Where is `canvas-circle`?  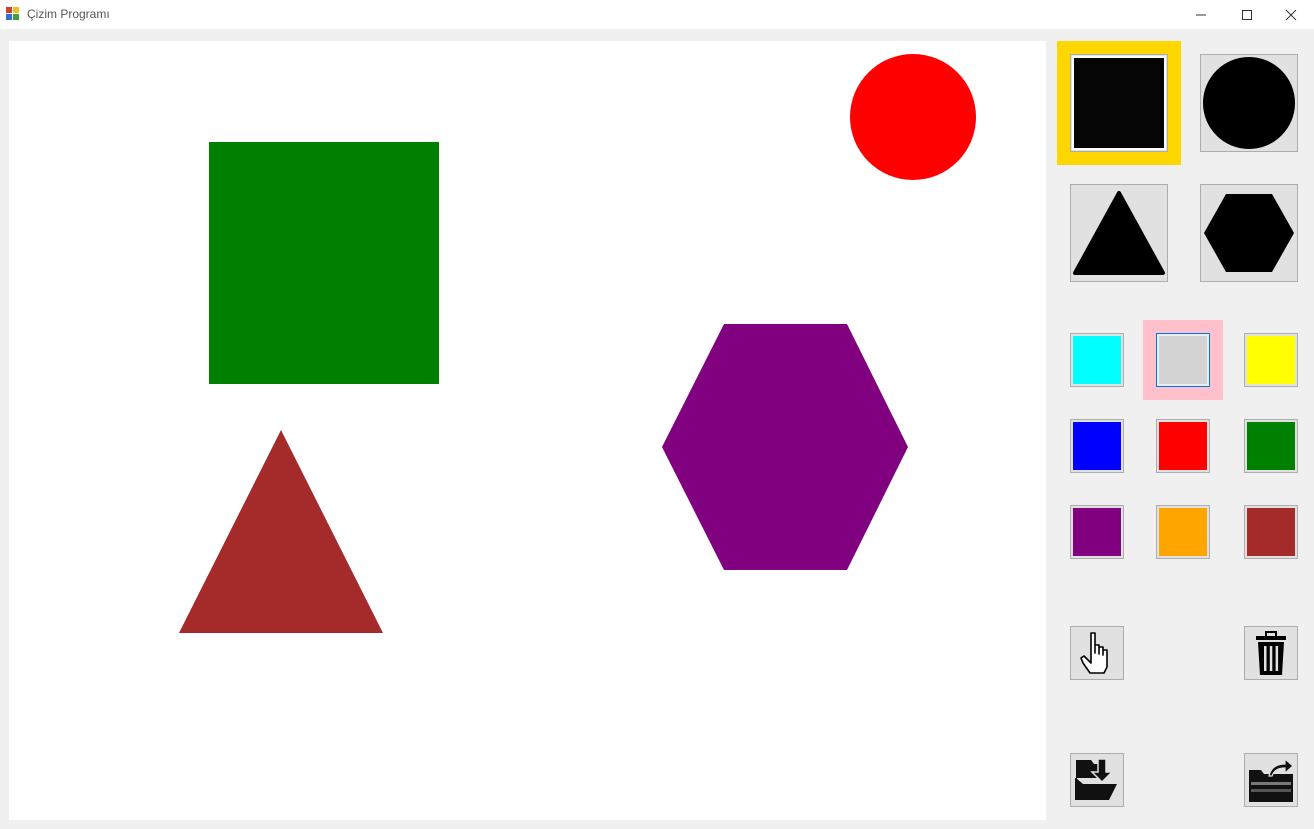 canvas-circle is located at coordinates (913, 117).